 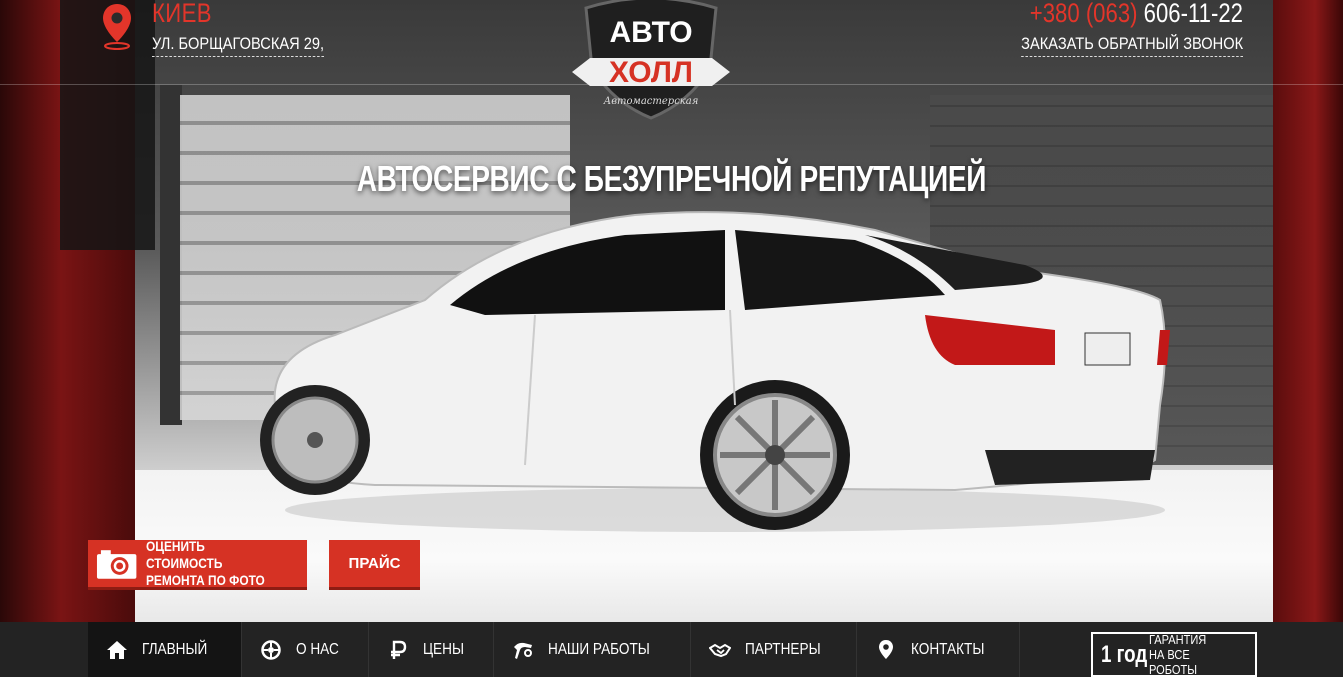 I want to click on nav-item-partners: ПАРТНЕРЫ, so click(x=774, y=649).